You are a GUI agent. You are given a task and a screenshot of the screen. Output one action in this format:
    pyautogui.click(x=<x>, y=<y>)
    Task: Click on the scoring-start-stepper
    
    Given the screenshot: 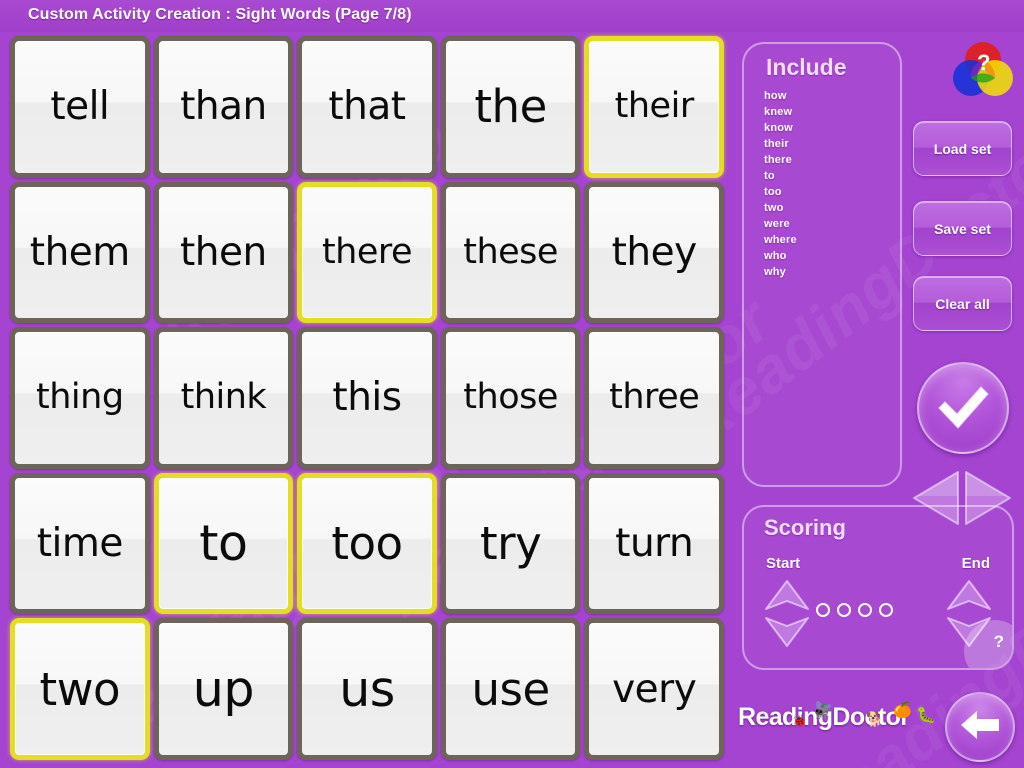 What is the action you would take?
    pyautogui.click(x=787, y=616)
    